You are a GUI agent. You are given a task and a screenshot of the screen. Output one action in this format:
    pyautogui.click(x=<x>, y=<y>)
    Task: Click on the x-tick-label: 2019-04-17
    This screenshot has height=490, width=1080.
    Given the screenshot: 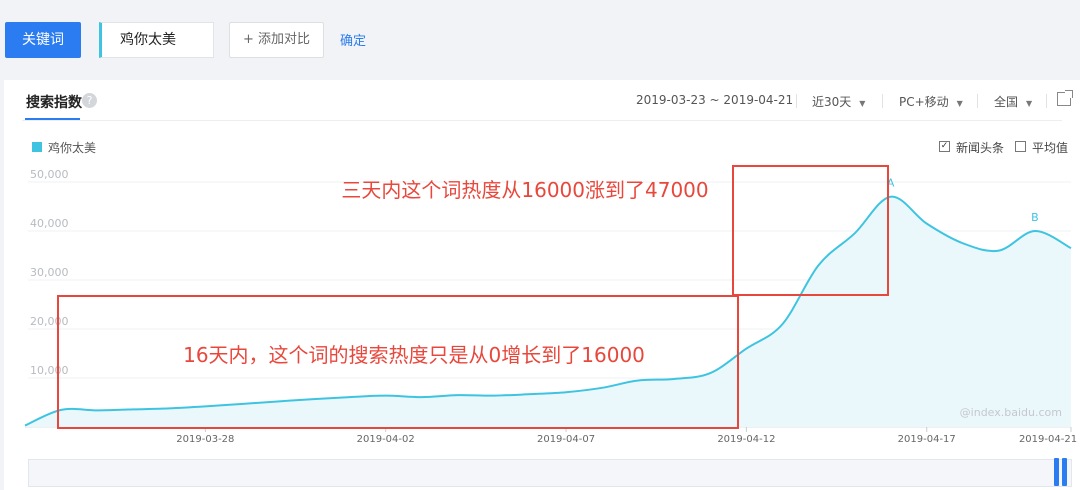 What is the action you would take?
    pyautogui.click(x=927, y=439)
    